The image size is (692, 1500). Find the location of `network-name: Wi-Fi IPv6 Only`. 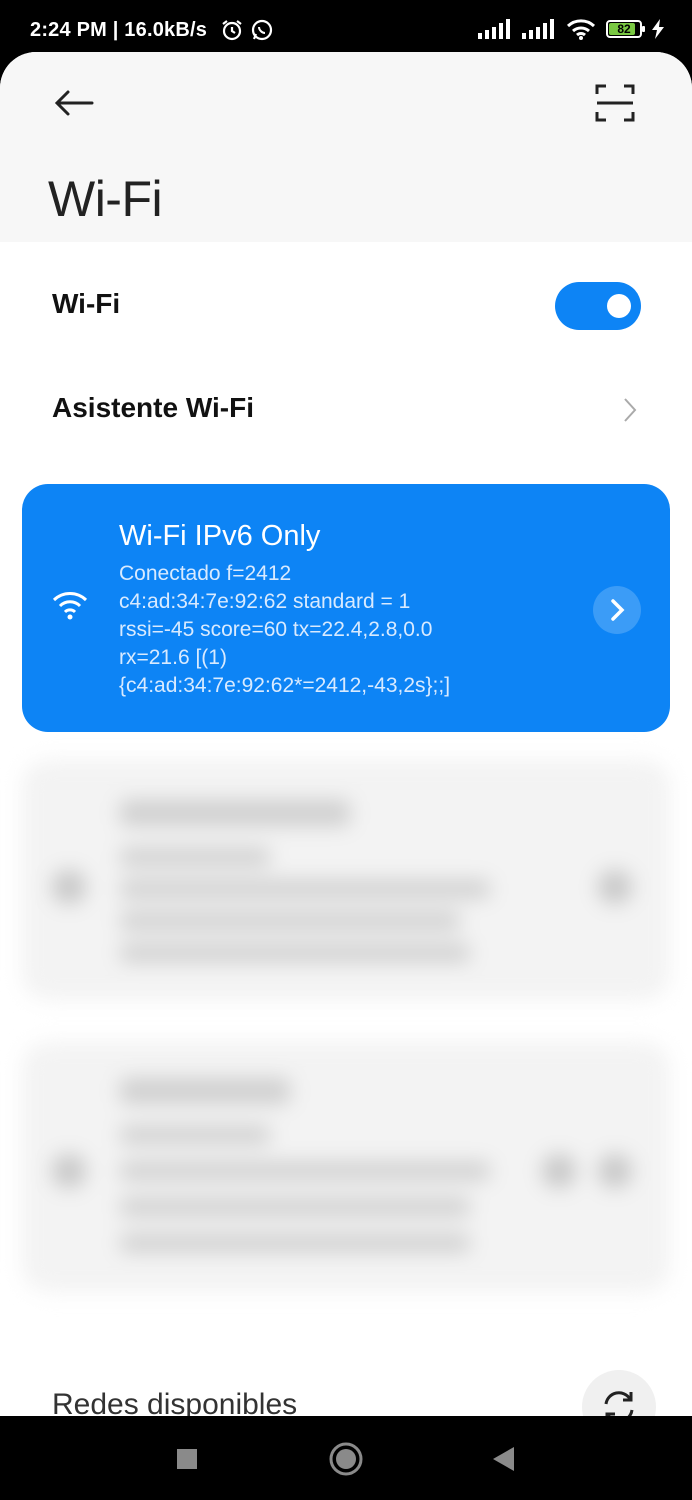

network-name: Wi-Fi IPv6 Only is located at coordinates (220, 536).